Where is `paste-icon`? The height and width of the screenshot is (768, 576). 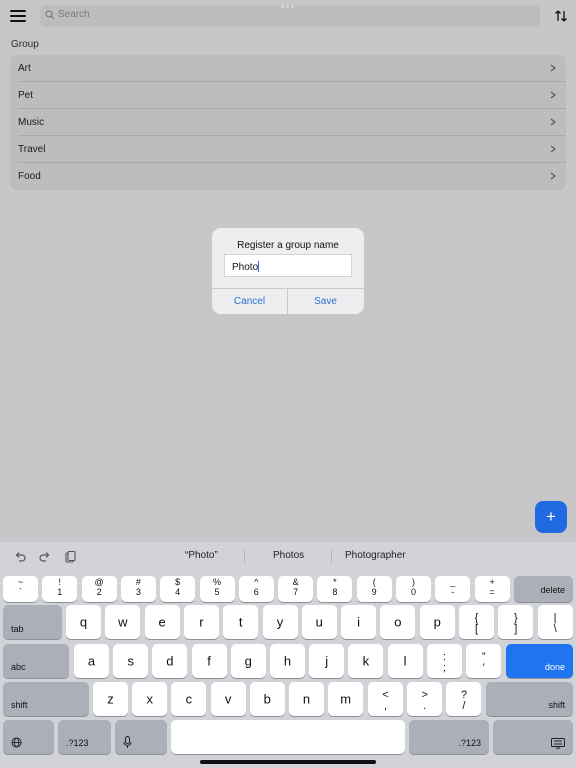
paste-icon is located at coordinates (70, 557).